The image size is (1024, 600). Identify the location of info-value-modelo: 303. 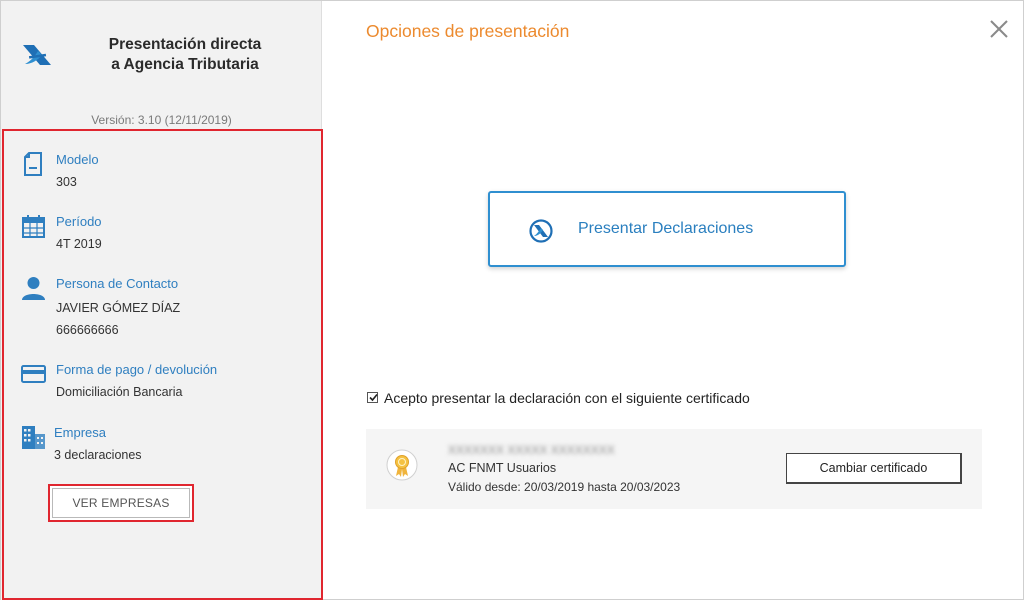
(66, 182).